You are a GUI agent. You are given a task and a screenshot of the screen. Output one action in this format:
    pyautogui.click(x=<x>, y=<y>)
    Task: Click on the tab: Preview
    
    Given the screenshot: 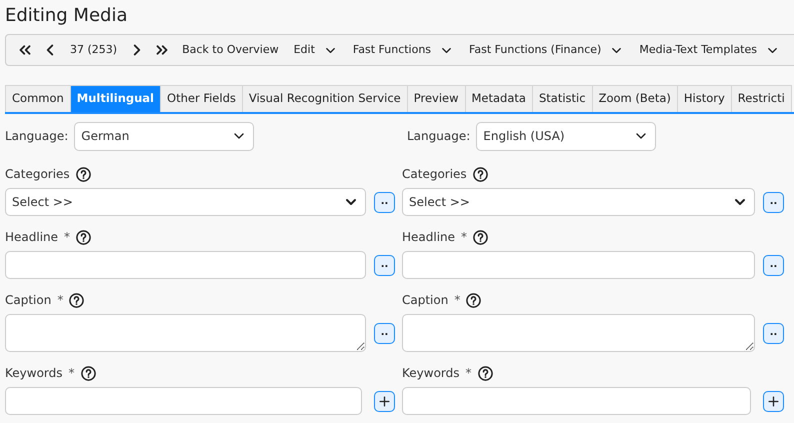 What is the action you would take?
    pyautogui.click(x=437, y=98)
    